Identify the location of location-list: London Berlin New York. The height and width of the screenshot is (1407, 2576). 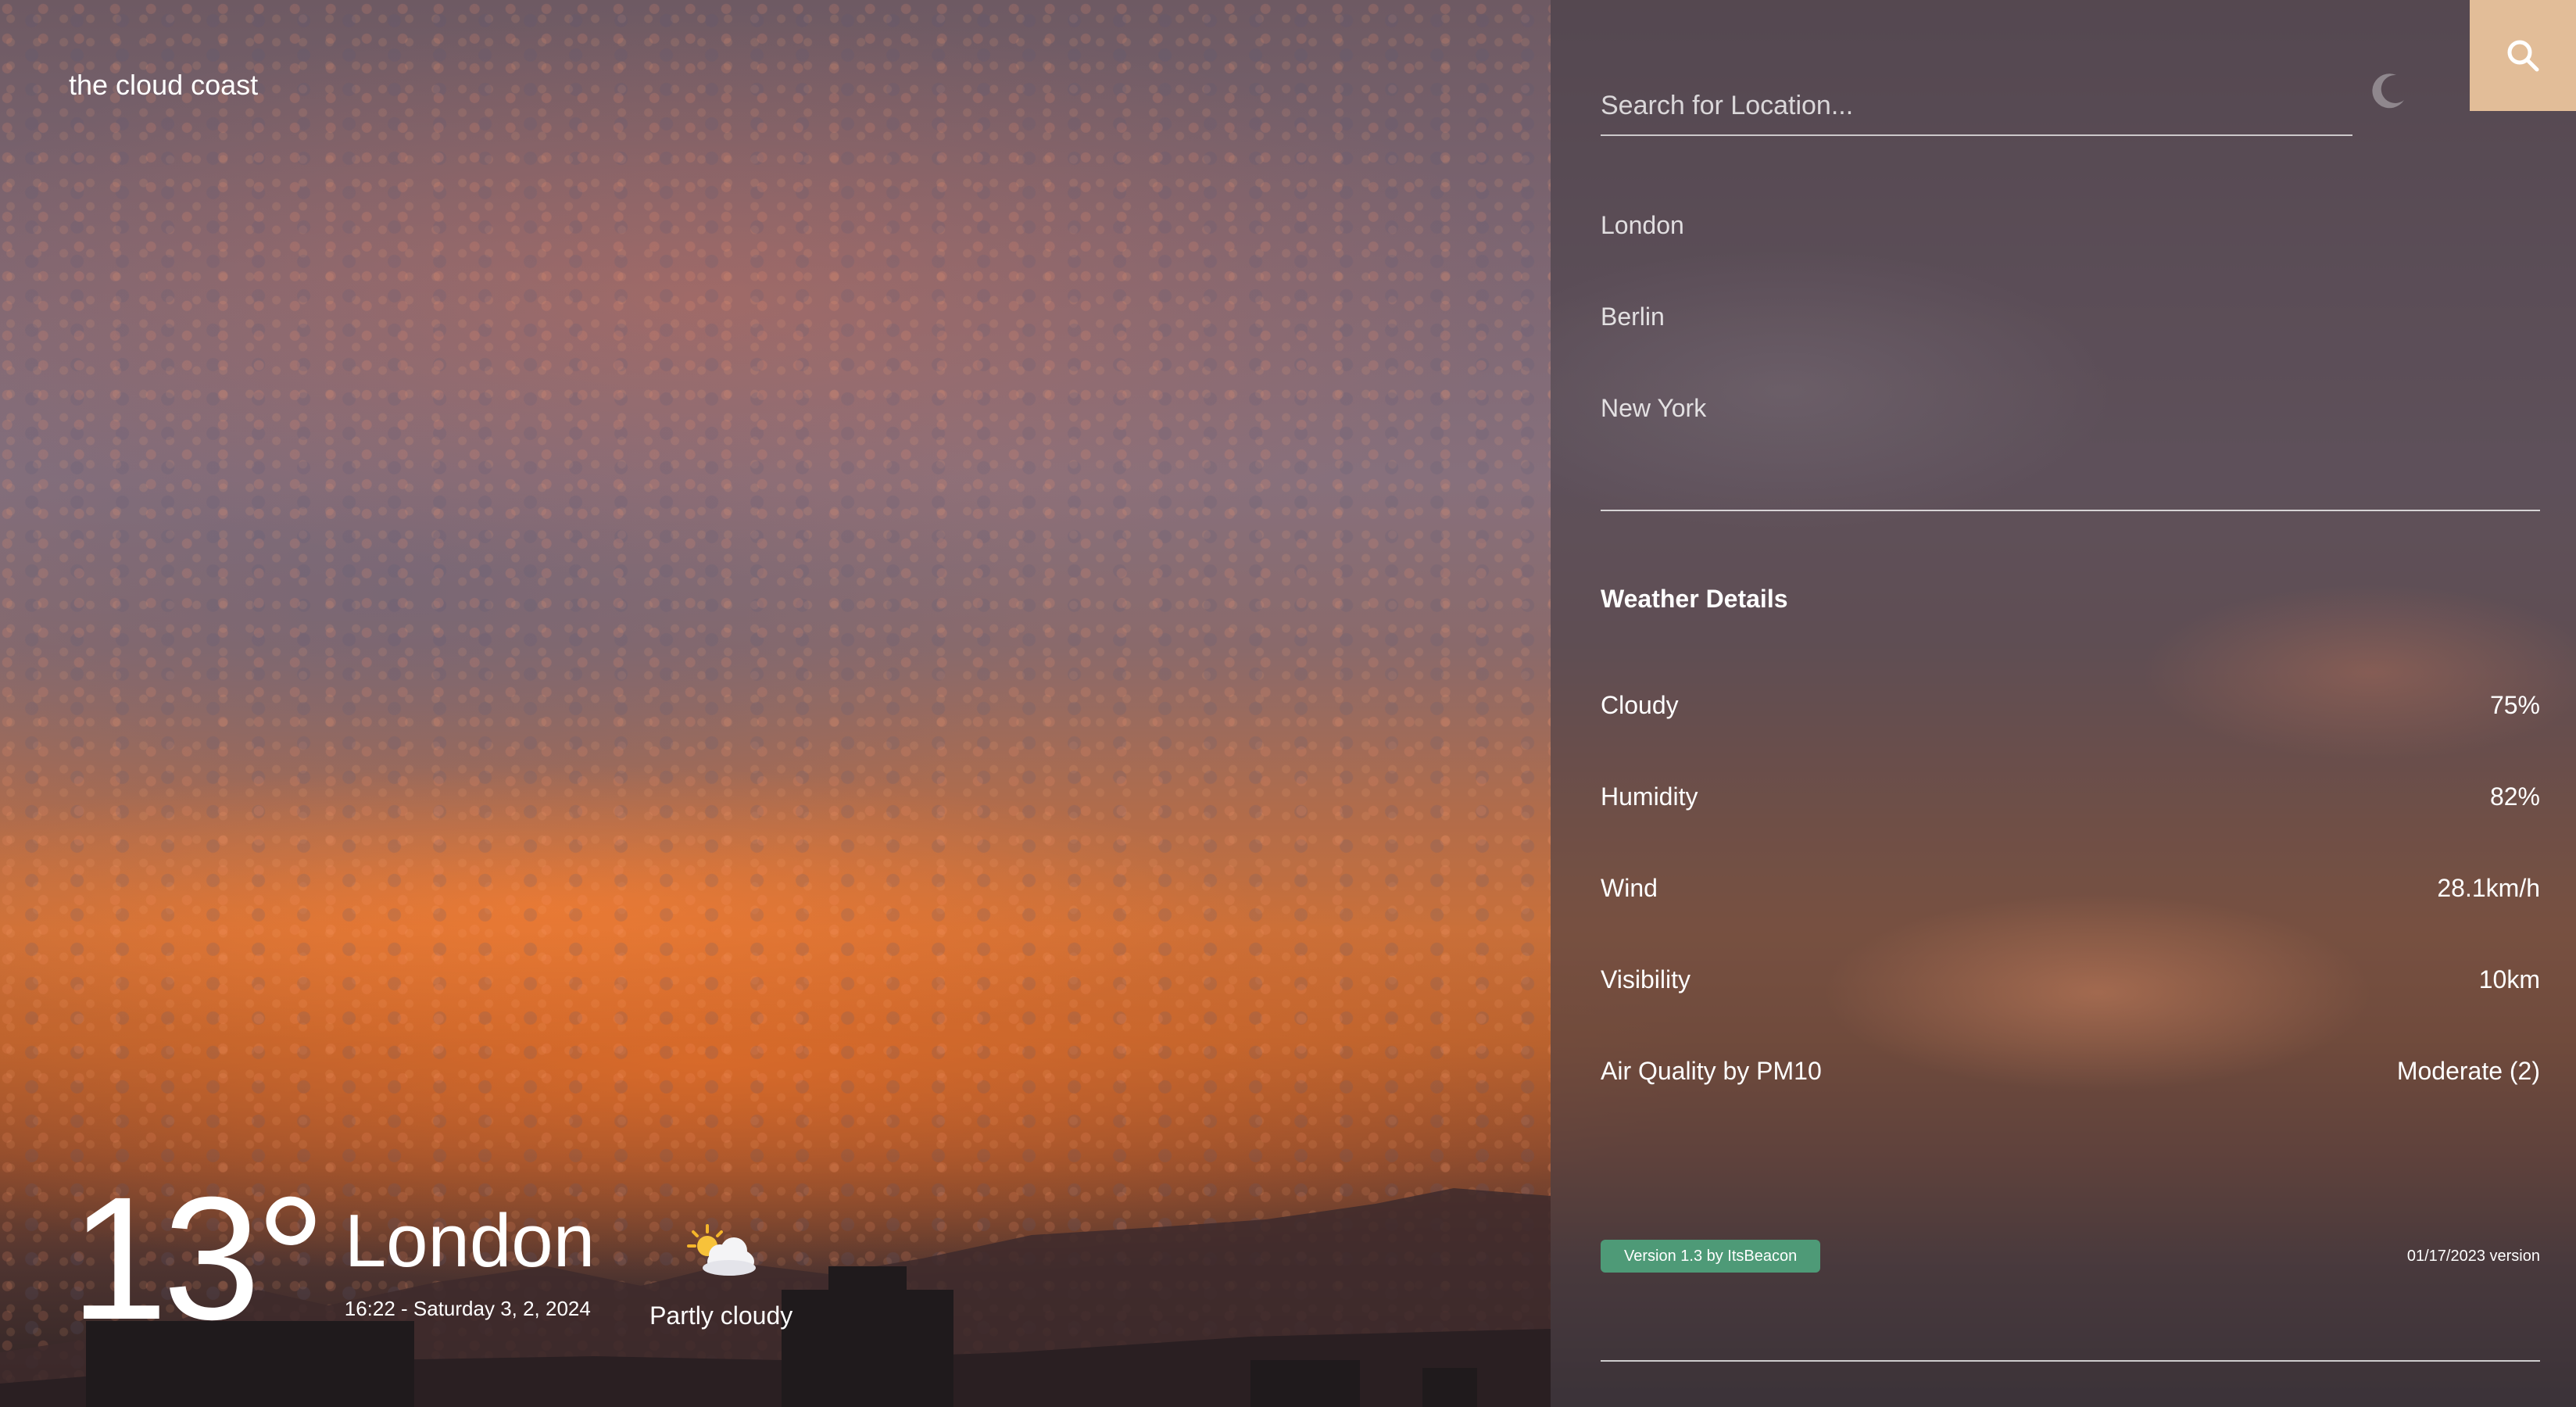
(1653, 345).